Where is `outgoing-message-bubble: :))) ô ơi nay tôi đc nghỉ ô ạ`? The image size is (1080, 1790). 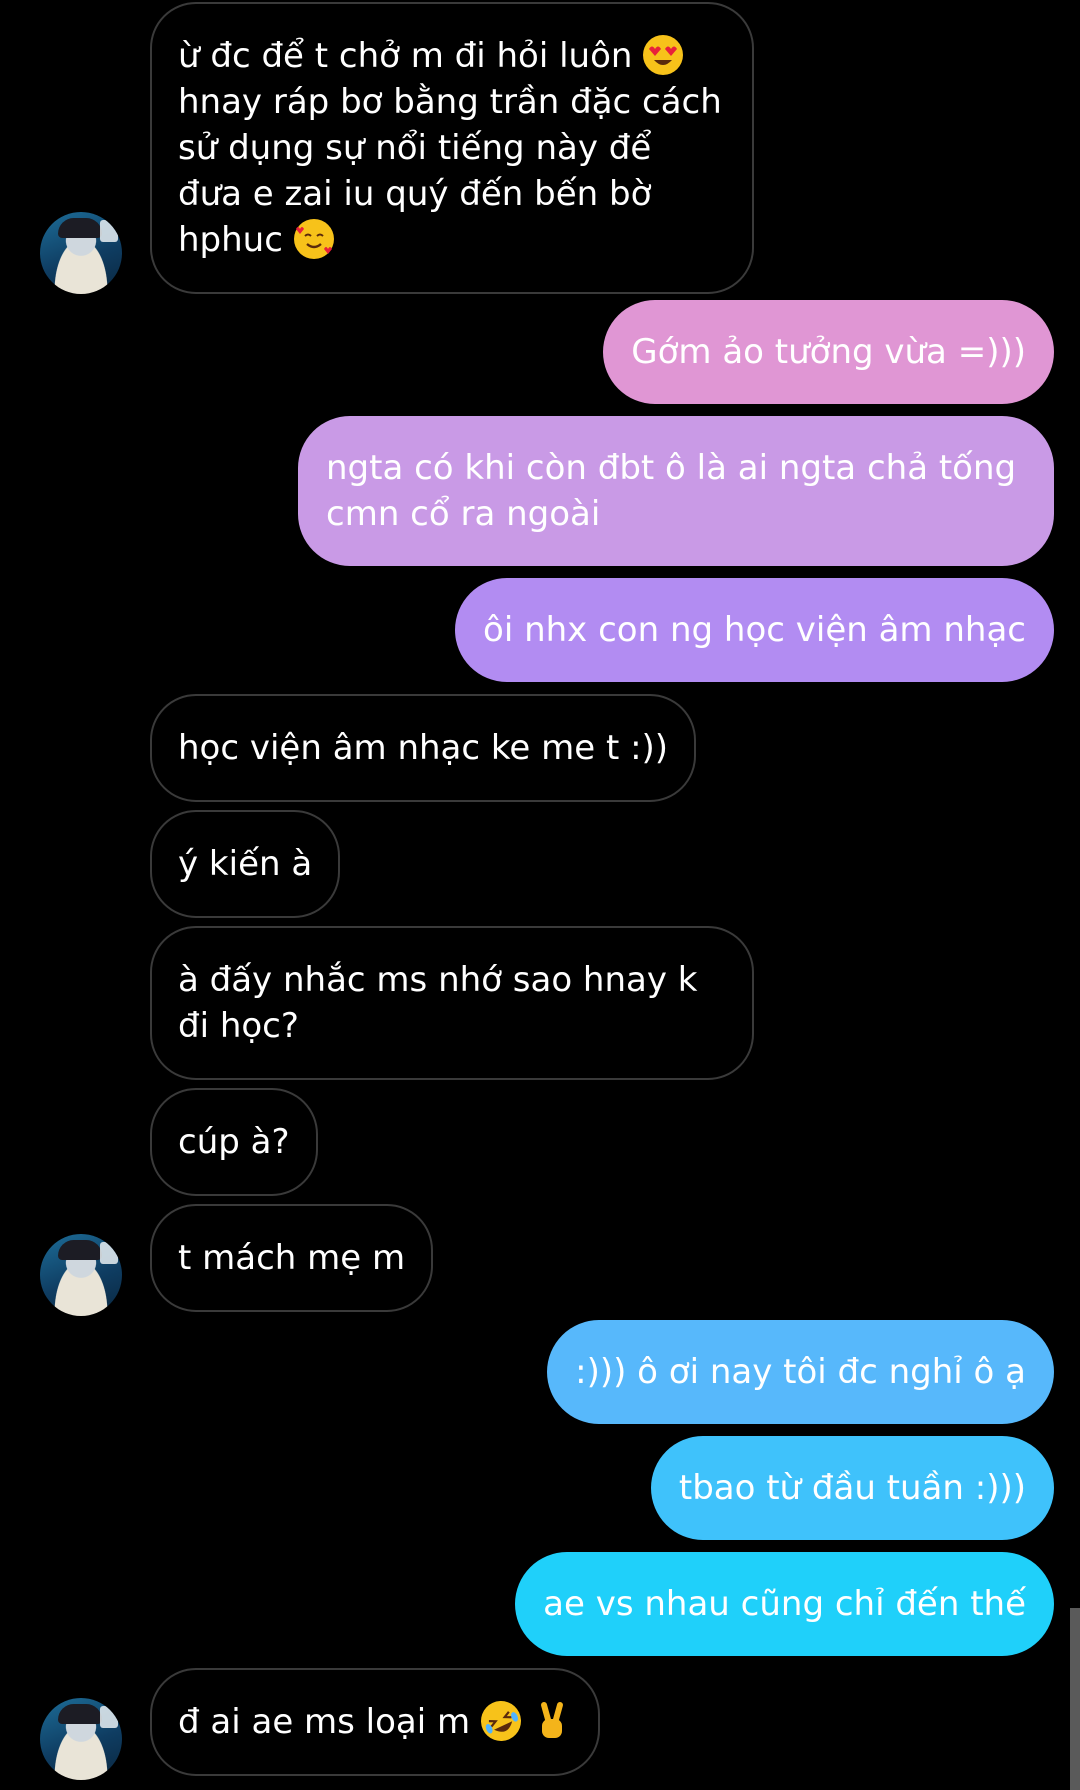
outgoing-message-bubble: :))) ô ơi nay tôi đc nghỉ ô ạ is located at coordinates (800, 1372).